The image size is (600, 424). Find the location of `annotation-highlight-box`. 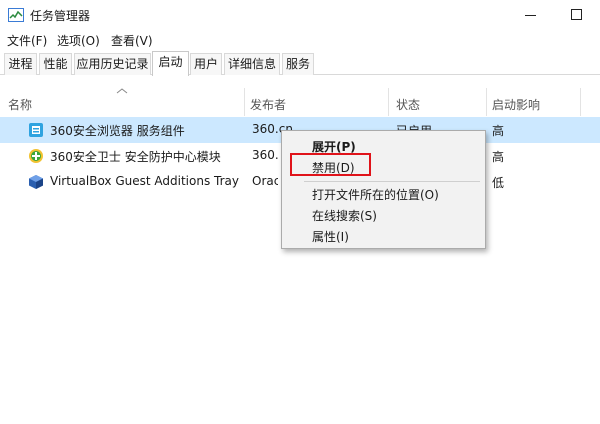

annotation-highlight-box is located at coordinates (330, 164).